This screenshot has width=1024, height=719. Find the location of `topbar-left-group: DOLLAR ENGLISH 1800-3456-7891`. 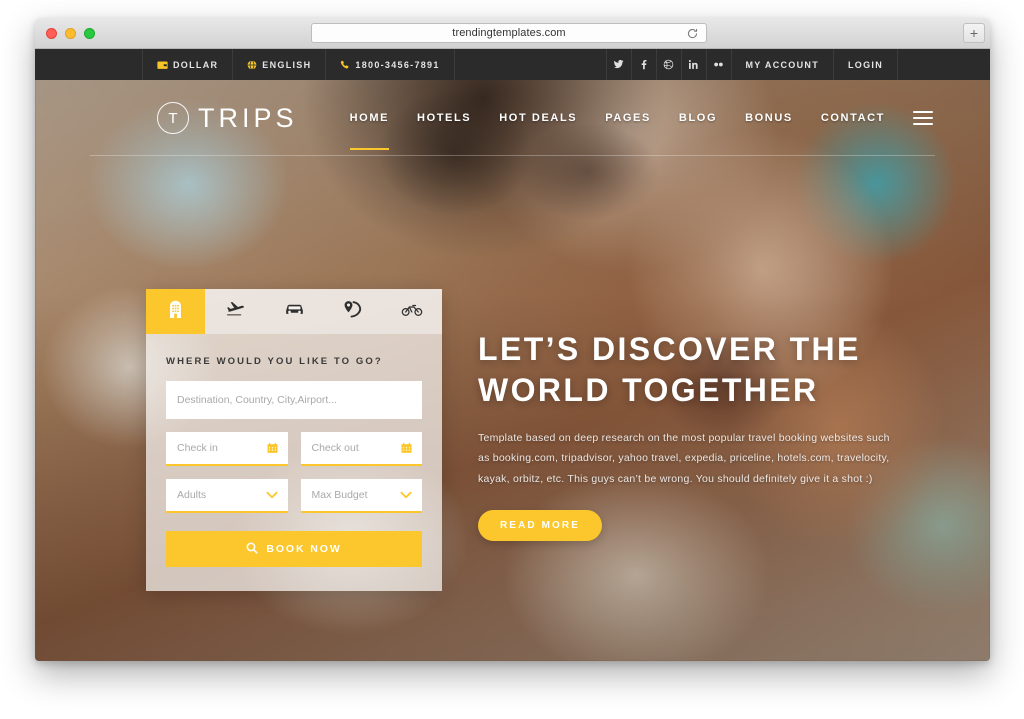

topbar-left-group: DOLLAR ENGLISH 1800-3456-7891 is located at coordinates (298, 64).